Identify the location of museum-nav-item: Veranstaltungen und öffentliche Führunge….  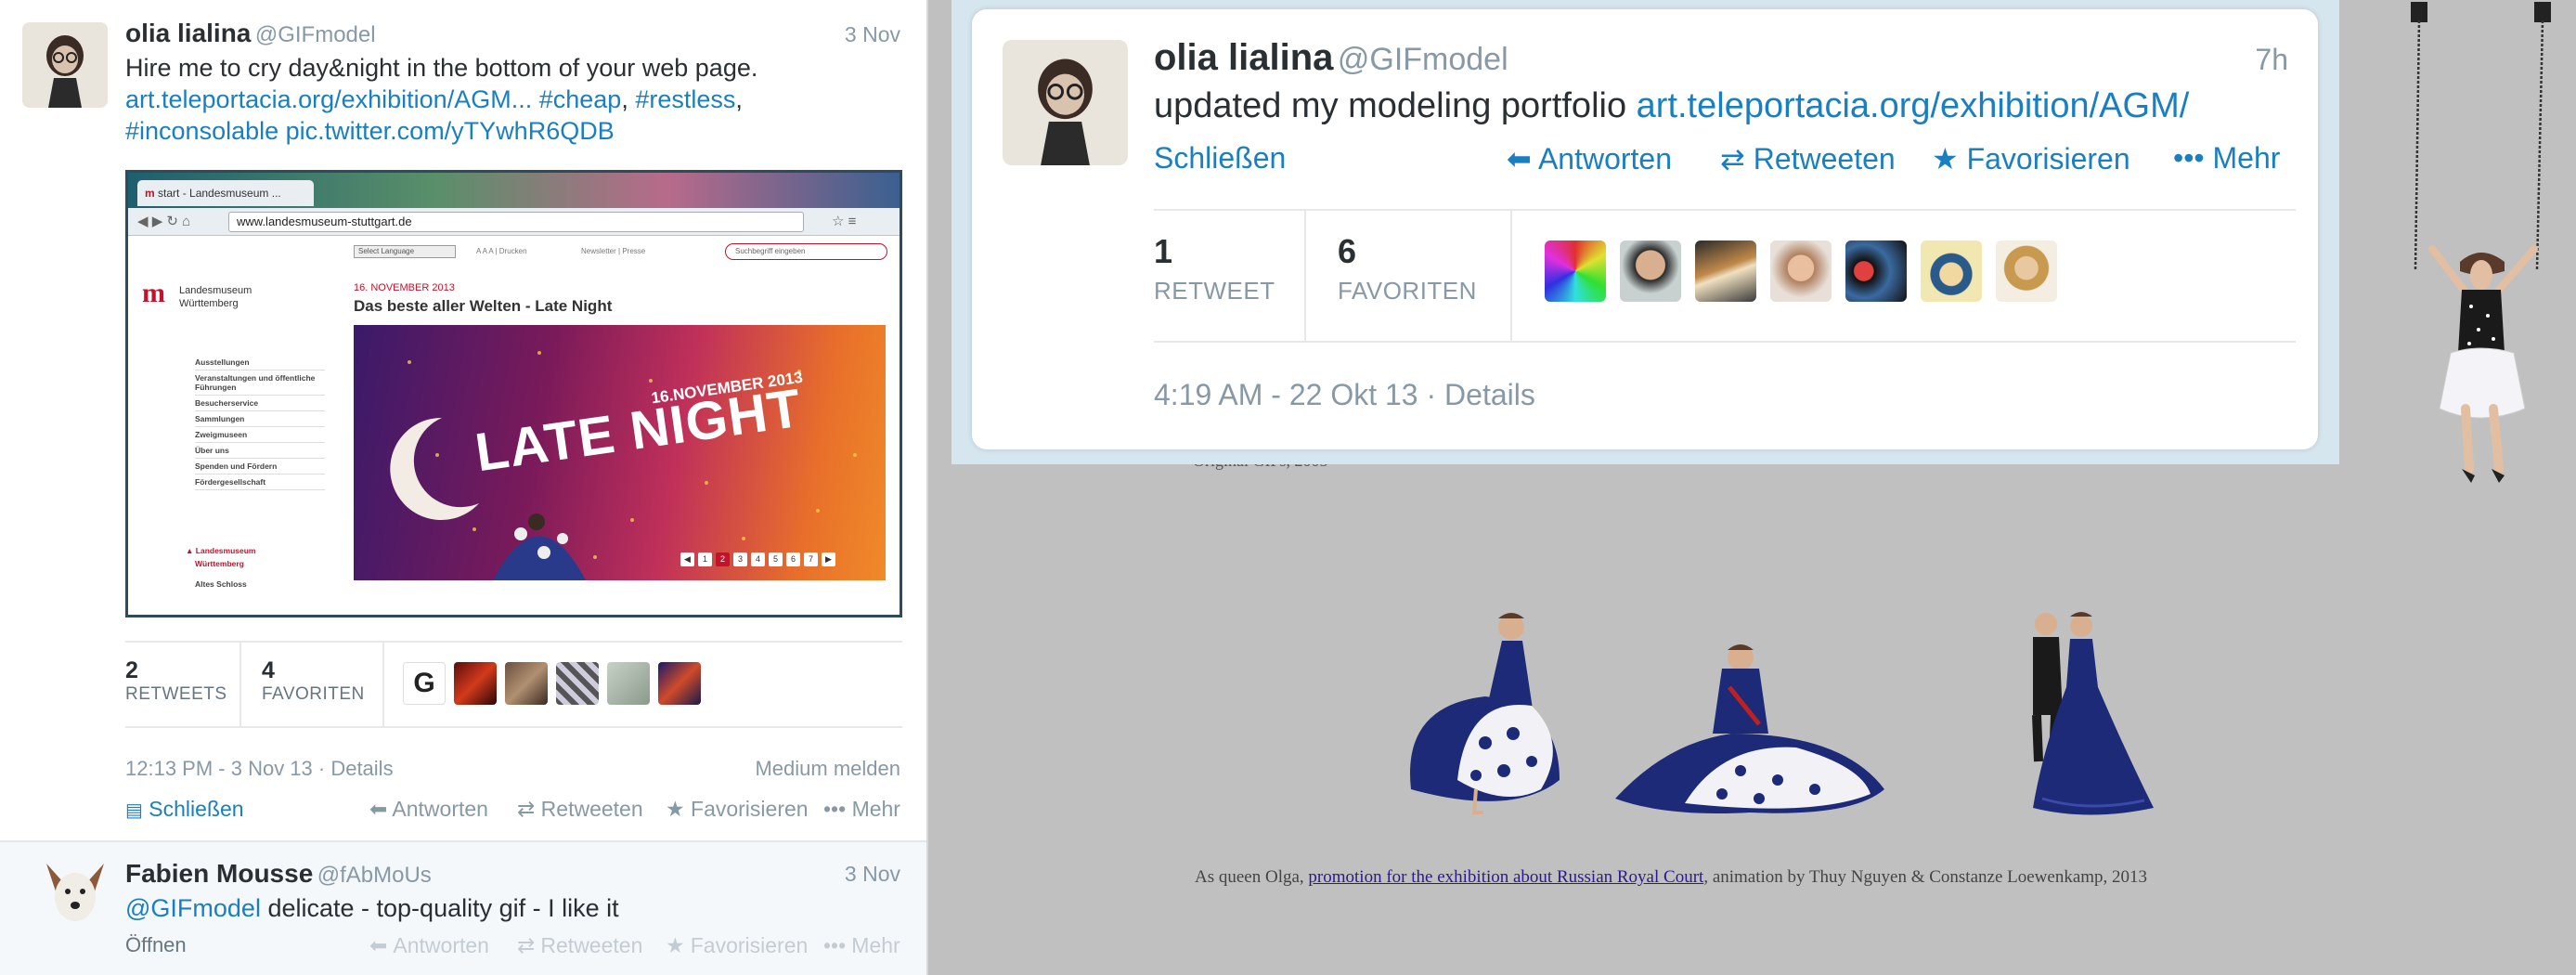
(260, 383).